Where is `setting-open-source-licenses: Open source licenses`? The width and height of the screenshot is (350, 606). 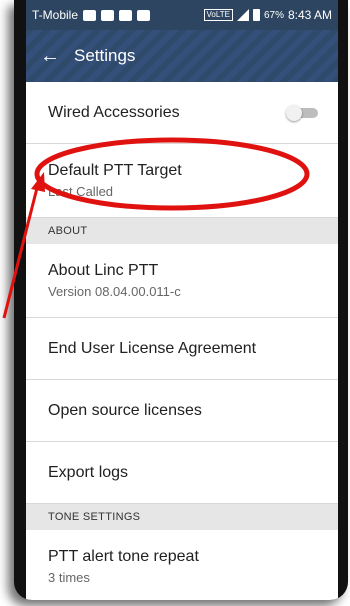
setting-open-source-licenses: Open source licenses is located at coordinates (182, 411).